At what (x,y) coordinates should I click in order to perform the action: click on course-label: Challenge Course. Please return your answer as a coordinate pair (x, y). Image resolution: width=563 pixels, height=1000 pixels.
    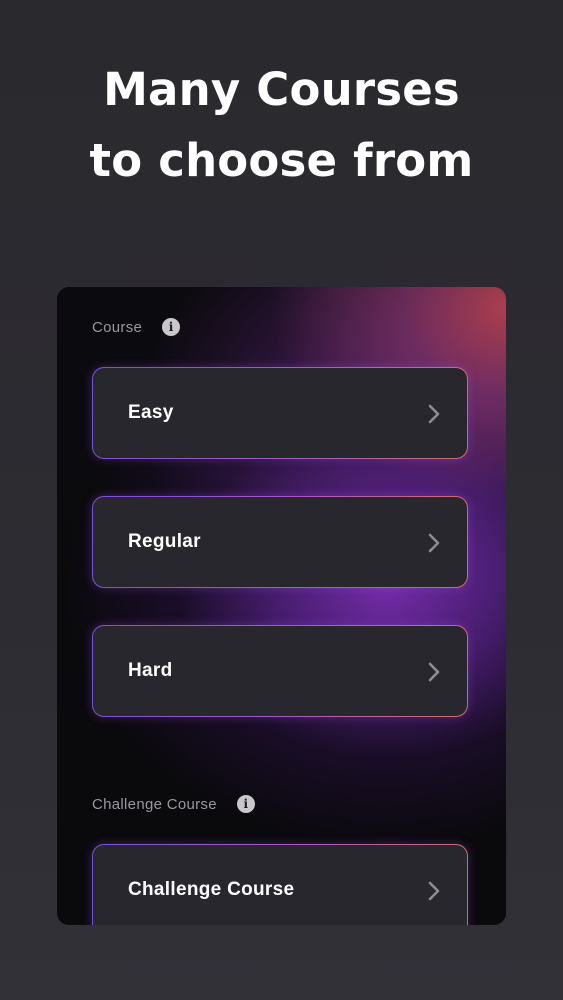
    Looking at the image, I should click on (211, 889).